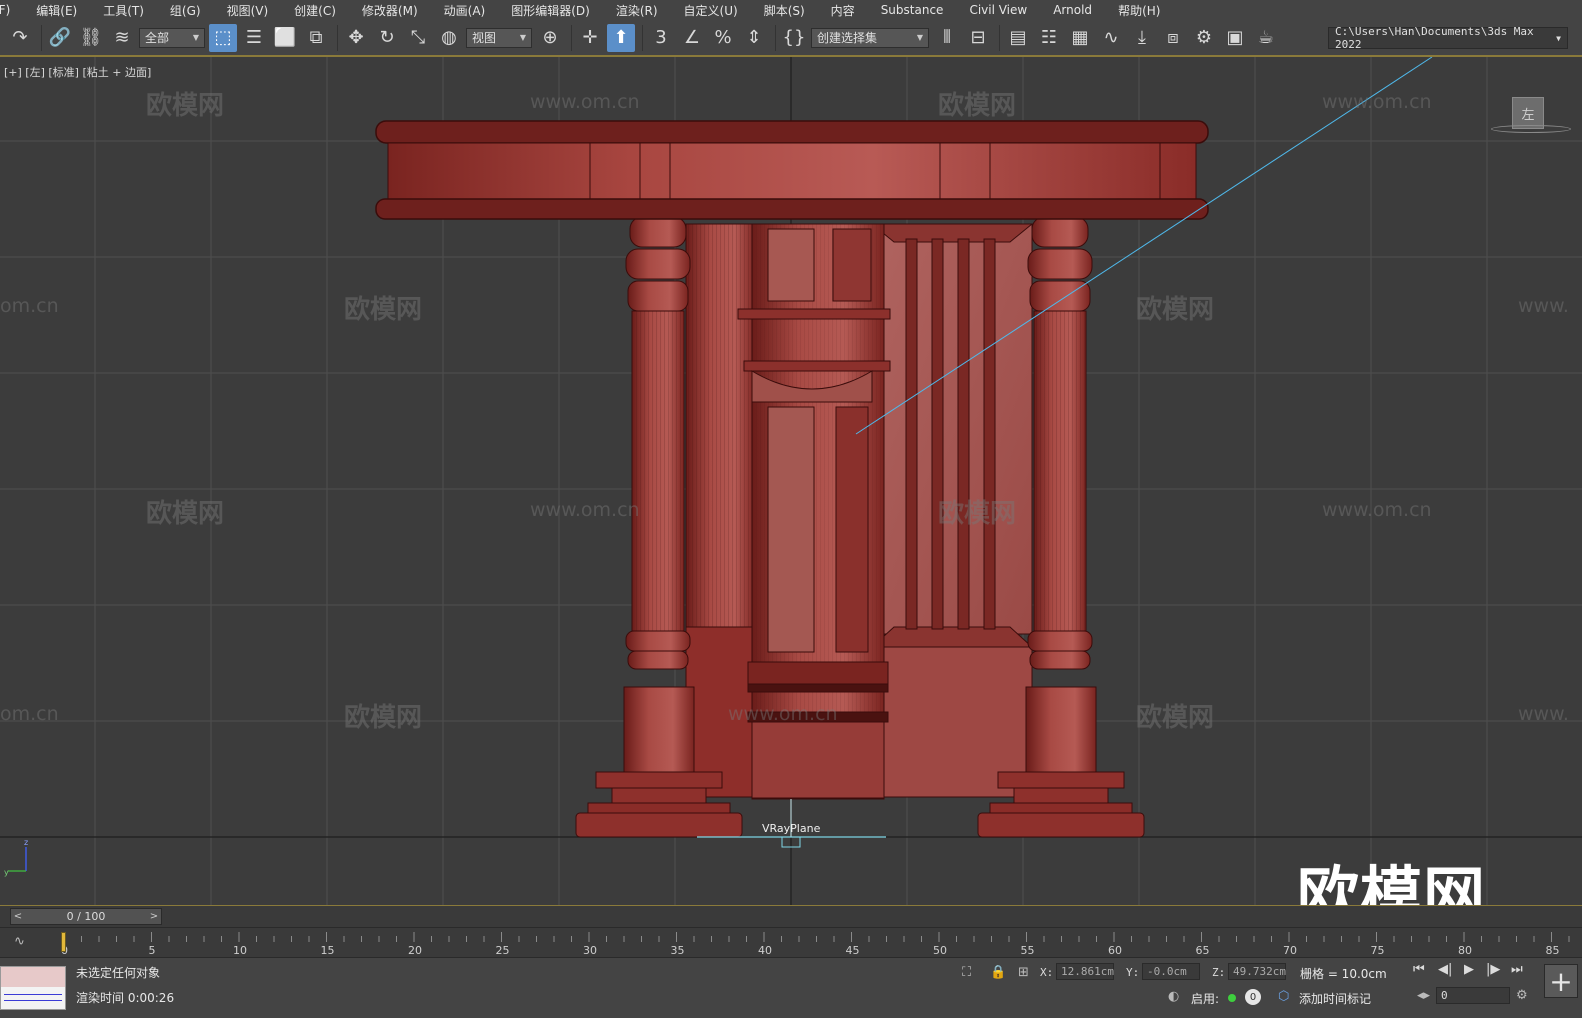  Describe the element at coordinates (185, 10) in the screenshot. I see `menu-item: 组(G)` at that location.